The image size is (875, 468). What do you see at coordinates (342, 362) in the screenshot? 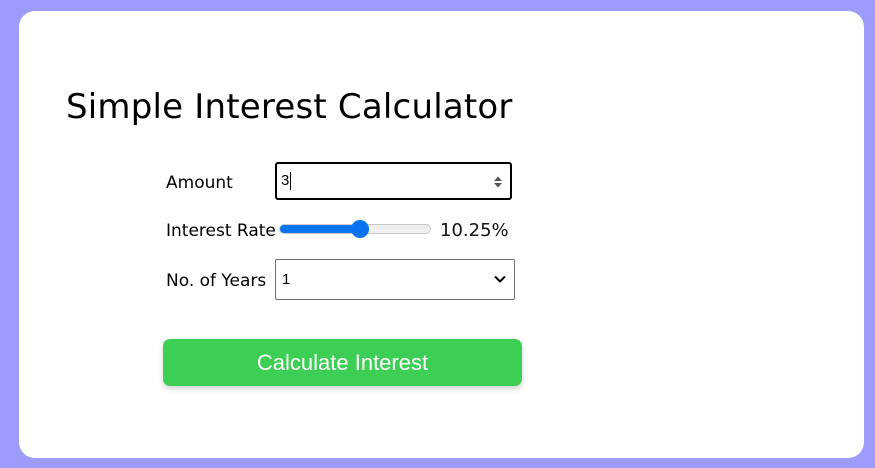
I see `calculate-interest-button: Calculate Interest` at bounding box center [342, 362].